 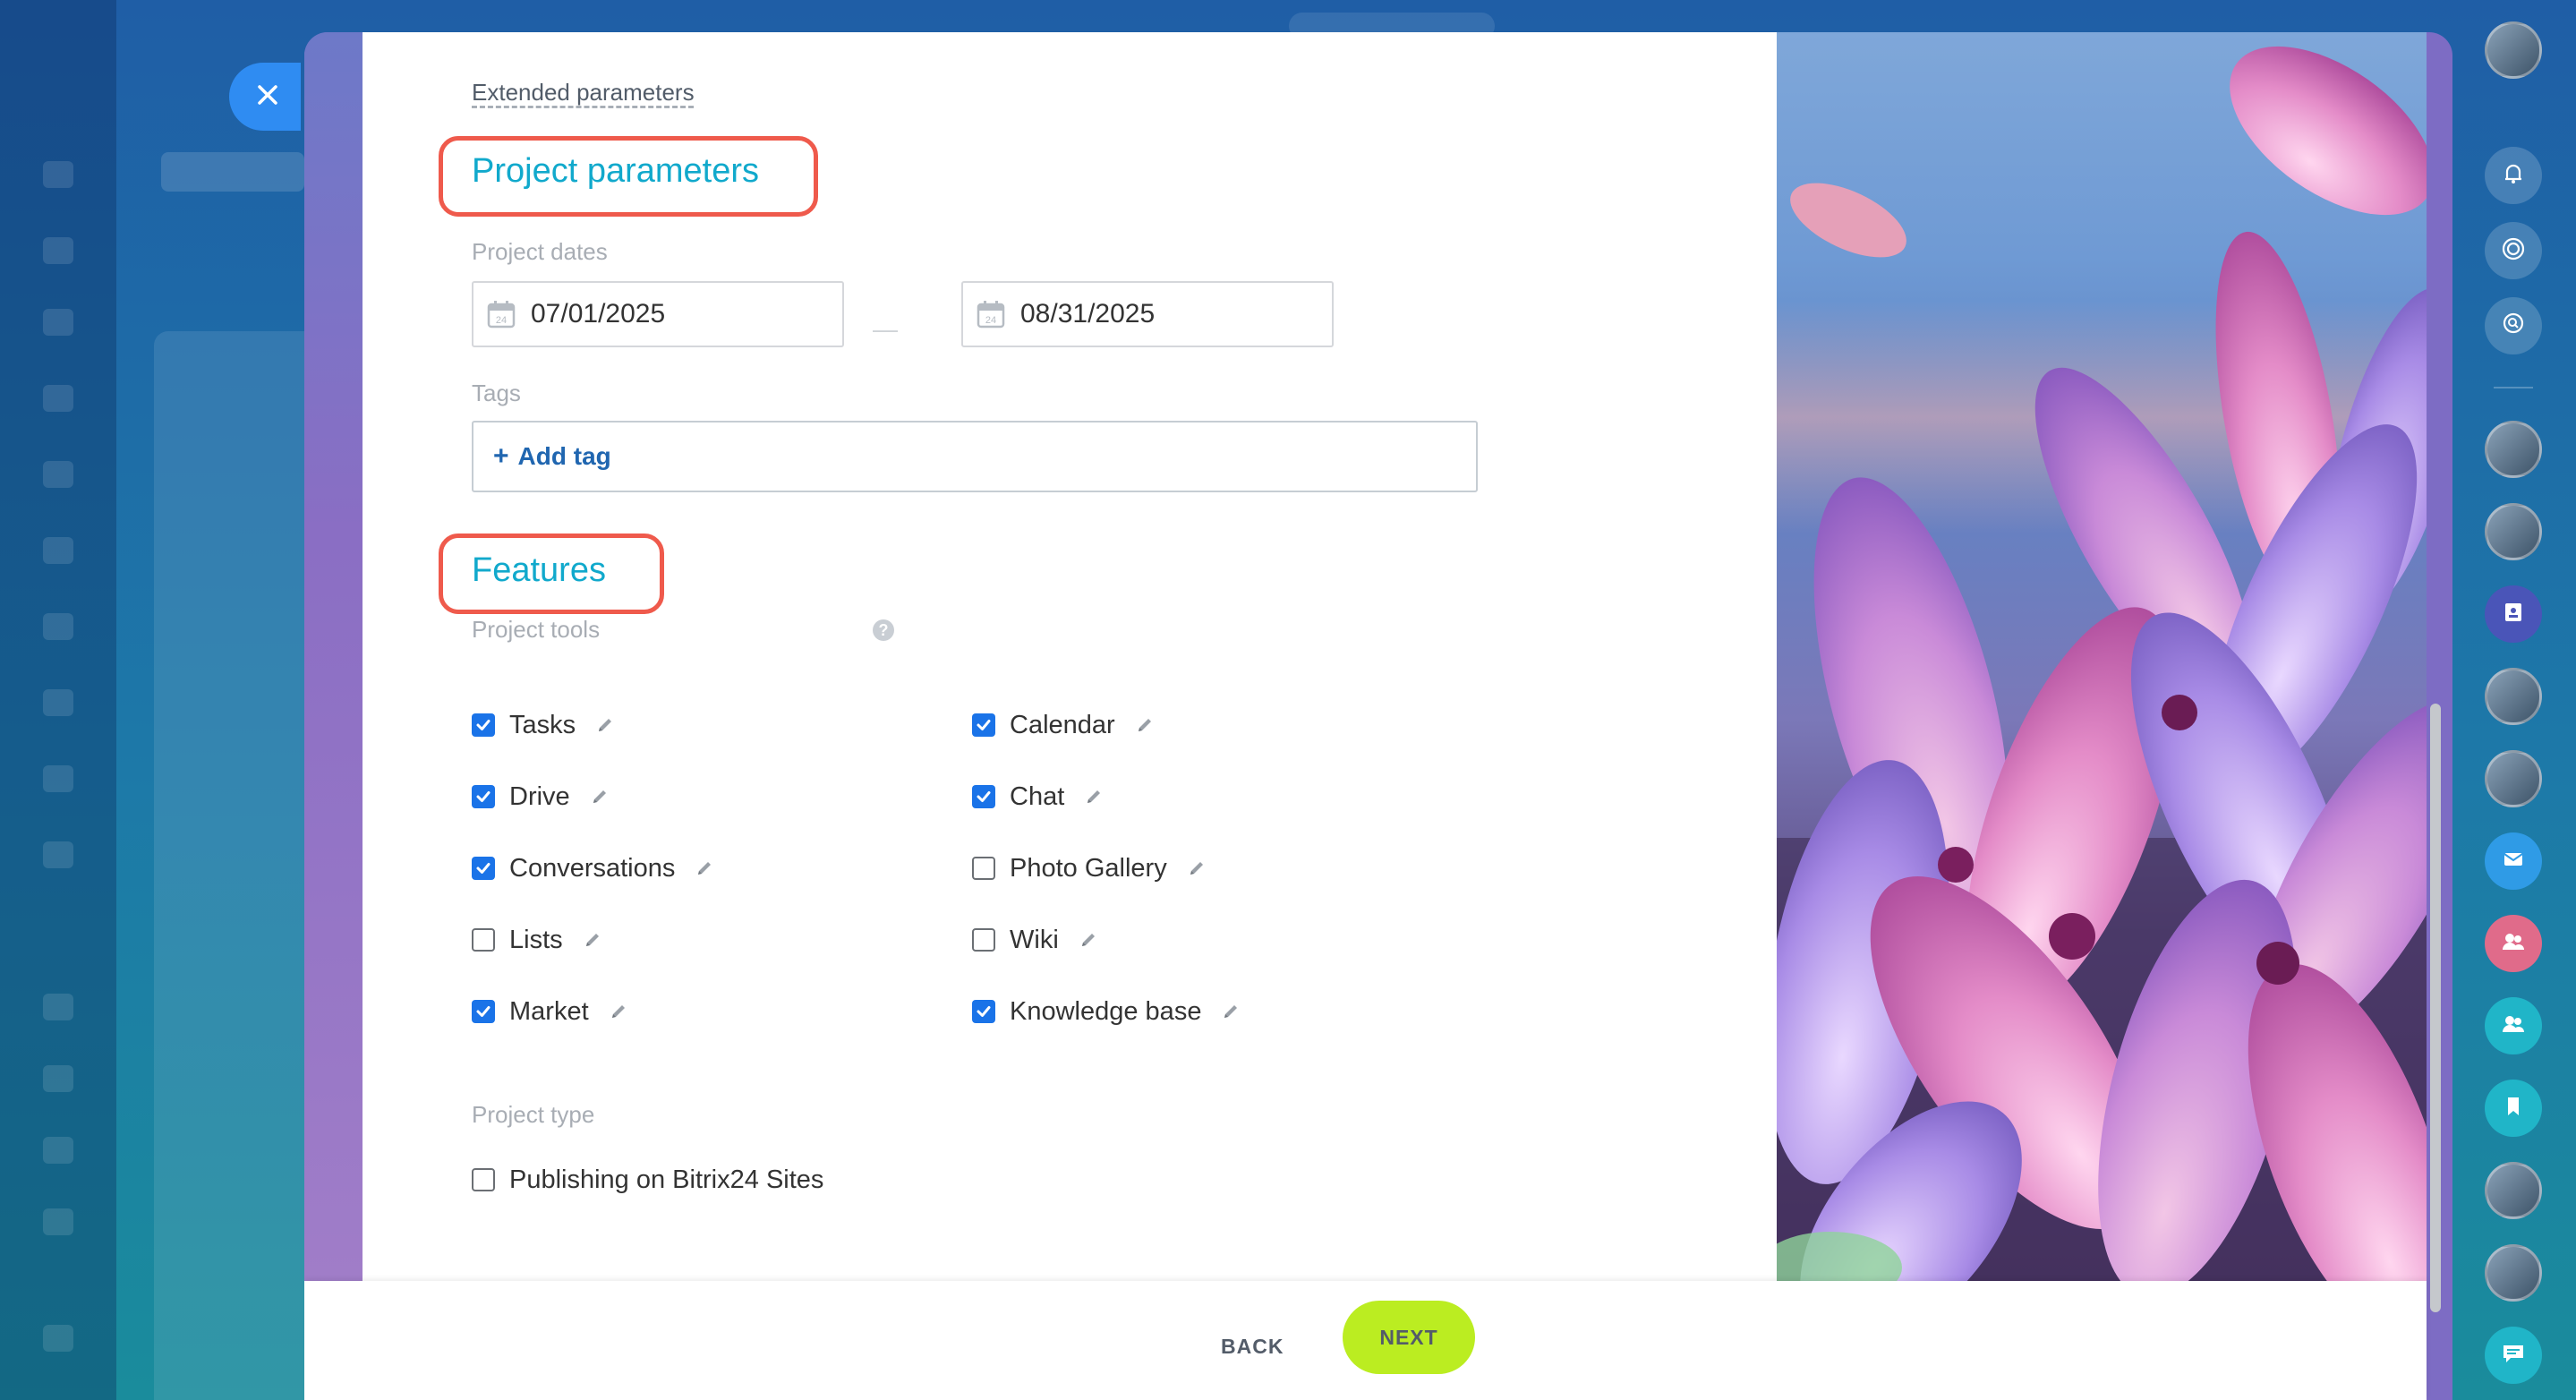 I want to click on feature-label: Wiki, so click(x=1034, y=940).